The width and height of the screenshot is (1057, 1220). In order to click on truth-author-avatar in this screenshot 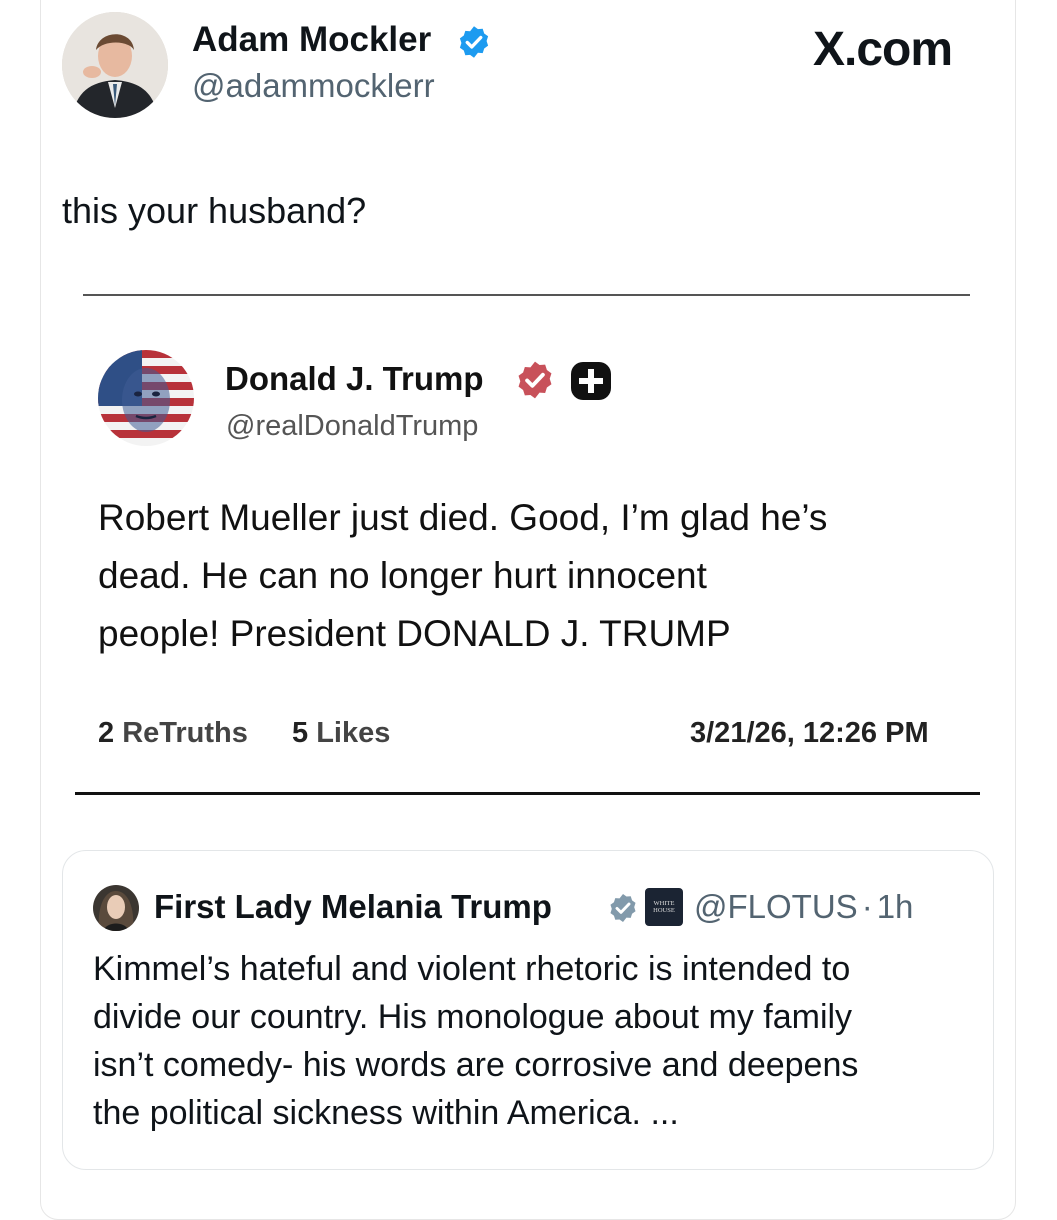, I will do `click(146, 398)`.